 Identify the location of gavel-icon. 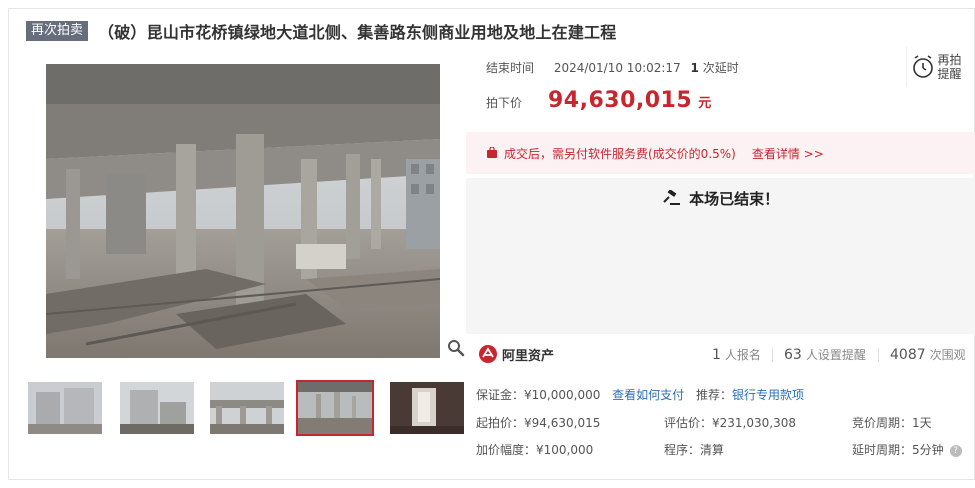
(671, 197).